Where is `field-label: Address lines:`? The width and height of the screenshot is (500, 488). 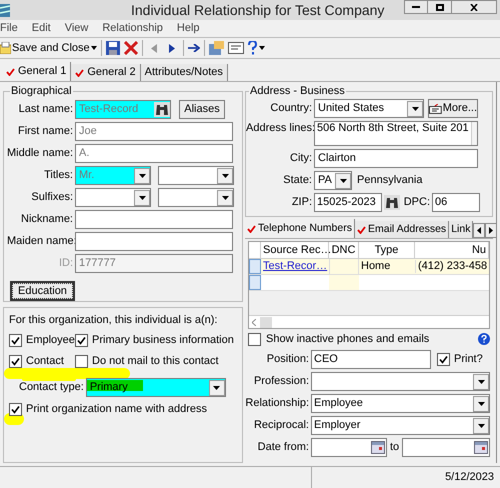 field-label: Address lines: is located at coordinates (280, 128).